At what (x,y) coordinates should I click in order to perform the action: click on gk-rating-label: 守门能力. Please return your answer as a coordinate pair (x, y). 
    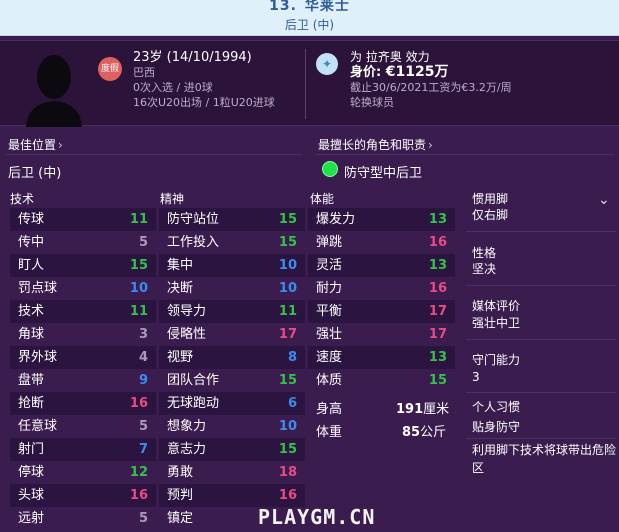
    Looking at the image, I should click on (496, 360).